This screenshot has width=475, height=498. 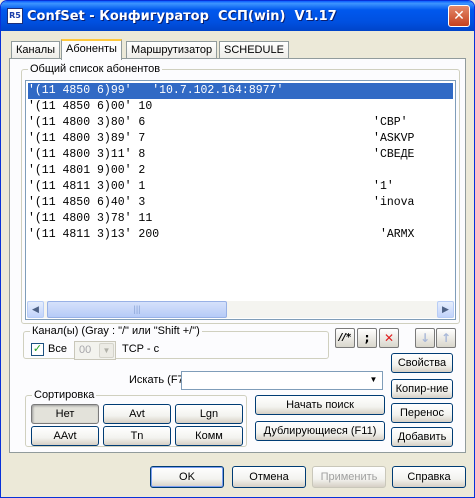 I want to click on all-channels-checkbox: ✓, so click(x=37, y=349).